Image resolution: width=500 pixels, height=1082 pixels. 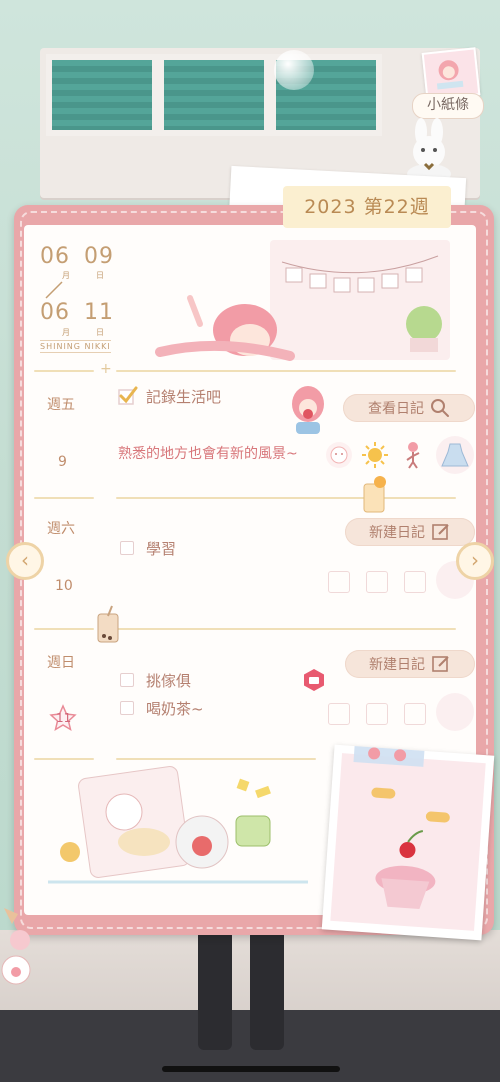 What do you see at coordinates (106, 369) in the screenshot?
I see `plus-mark: +` at bounding box center [106, 369].